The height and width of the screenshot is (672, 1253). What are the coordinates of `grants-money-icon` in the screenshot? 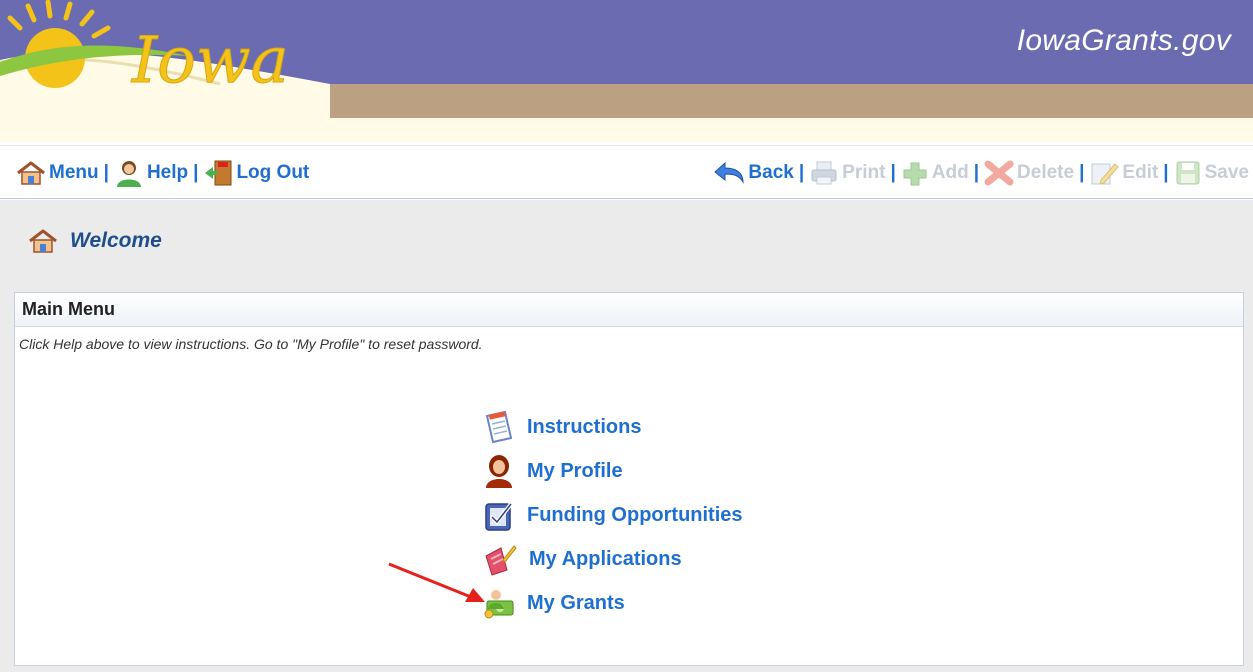 It's located at (499, 604).